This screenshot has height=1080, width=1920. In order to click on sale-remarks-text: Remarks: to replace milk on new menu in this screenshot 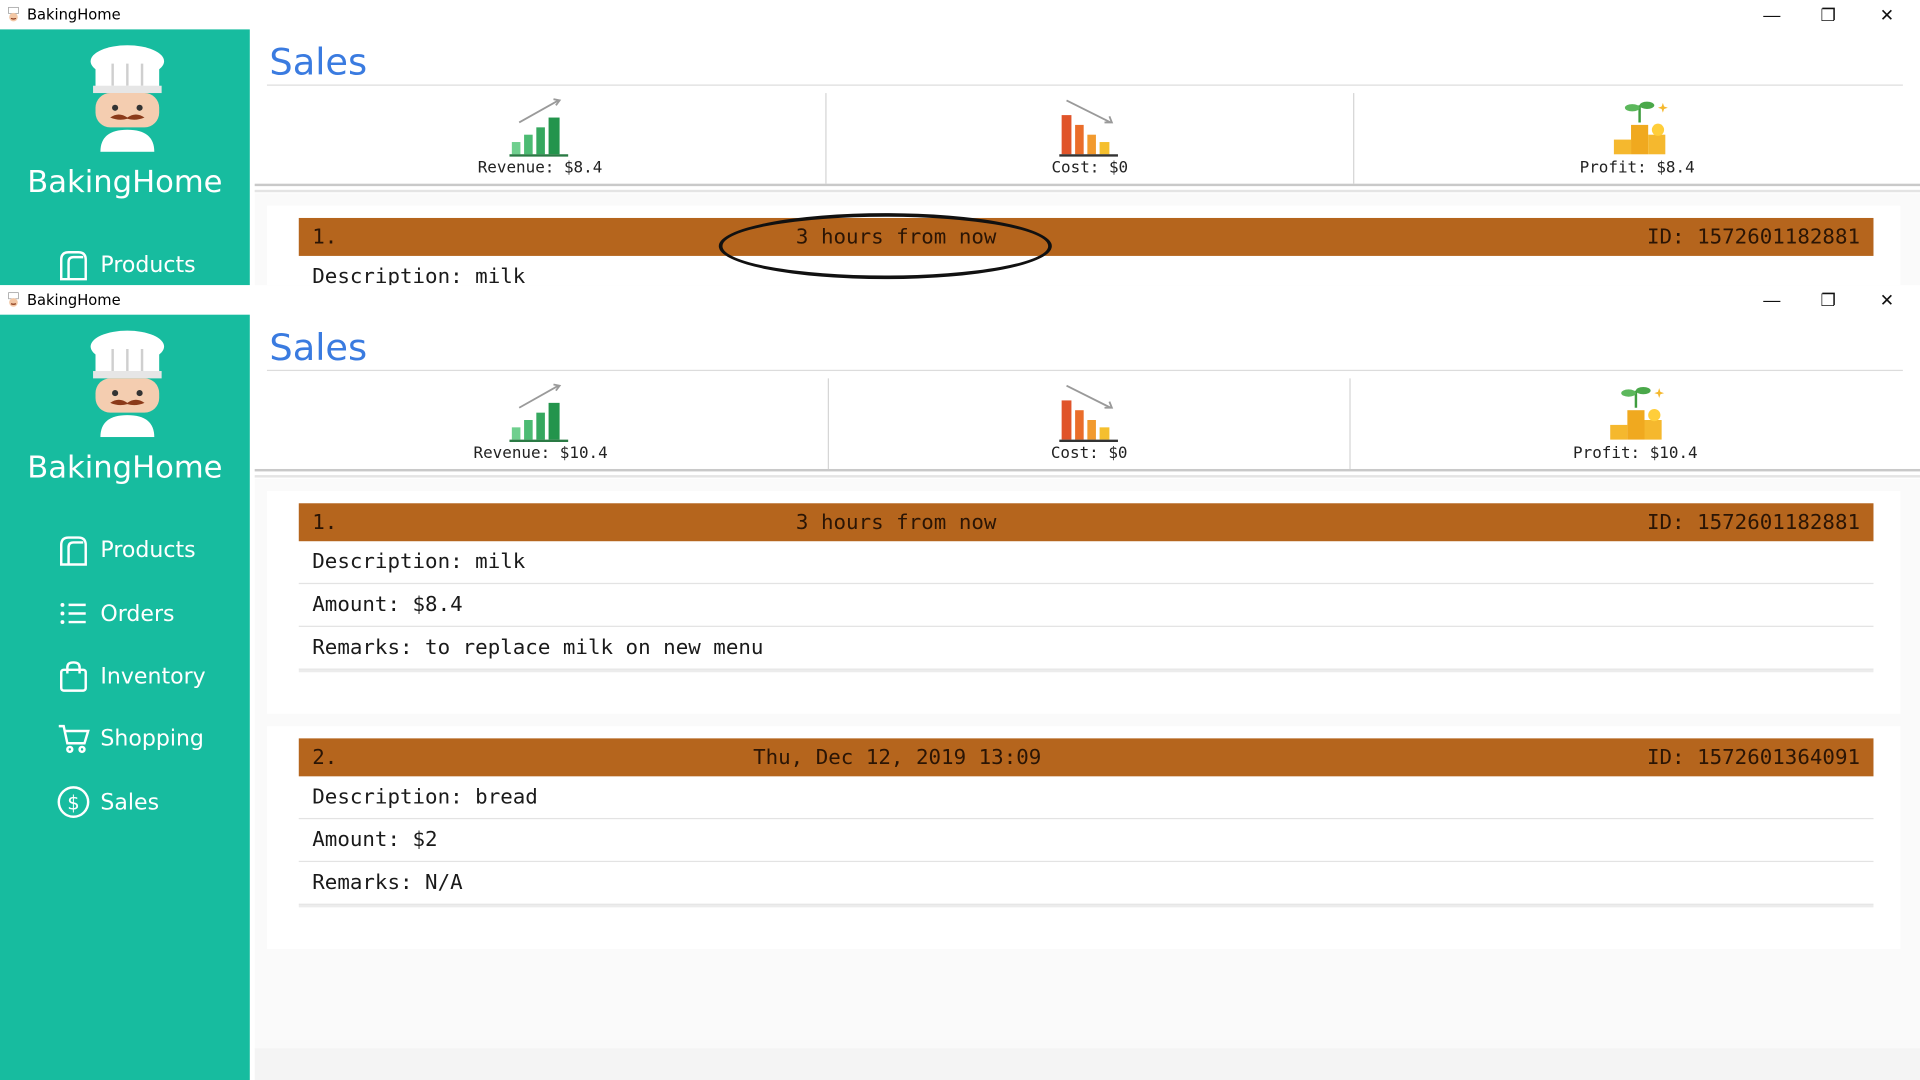, I will do `click(538, 648)`.